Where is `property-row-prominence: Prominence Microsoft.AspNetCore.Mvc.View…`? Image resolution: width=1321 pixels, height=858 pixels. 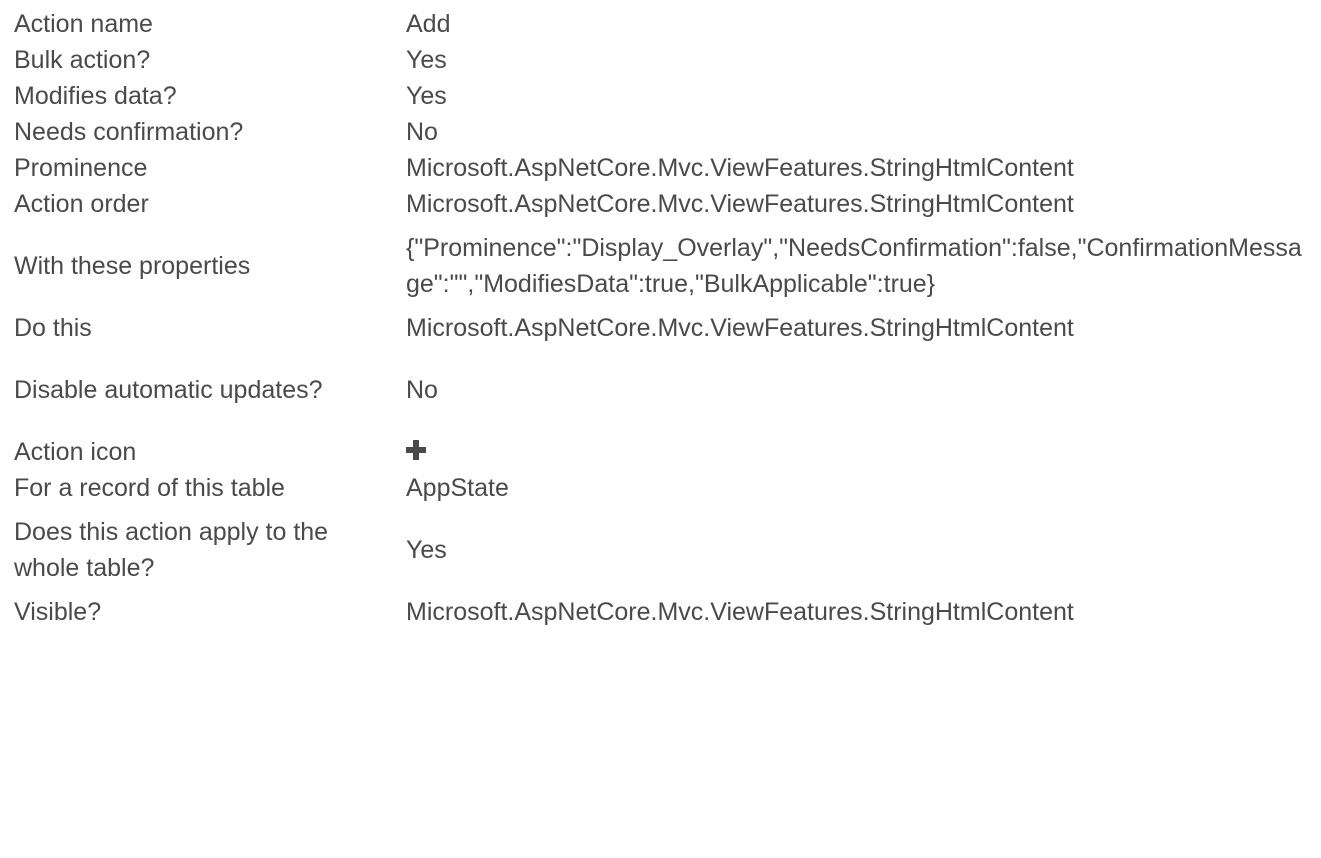 property-row-prominence: Prominence Microsoft.AspNetCore.Mvc.View… is located at coordinates (664, 168).